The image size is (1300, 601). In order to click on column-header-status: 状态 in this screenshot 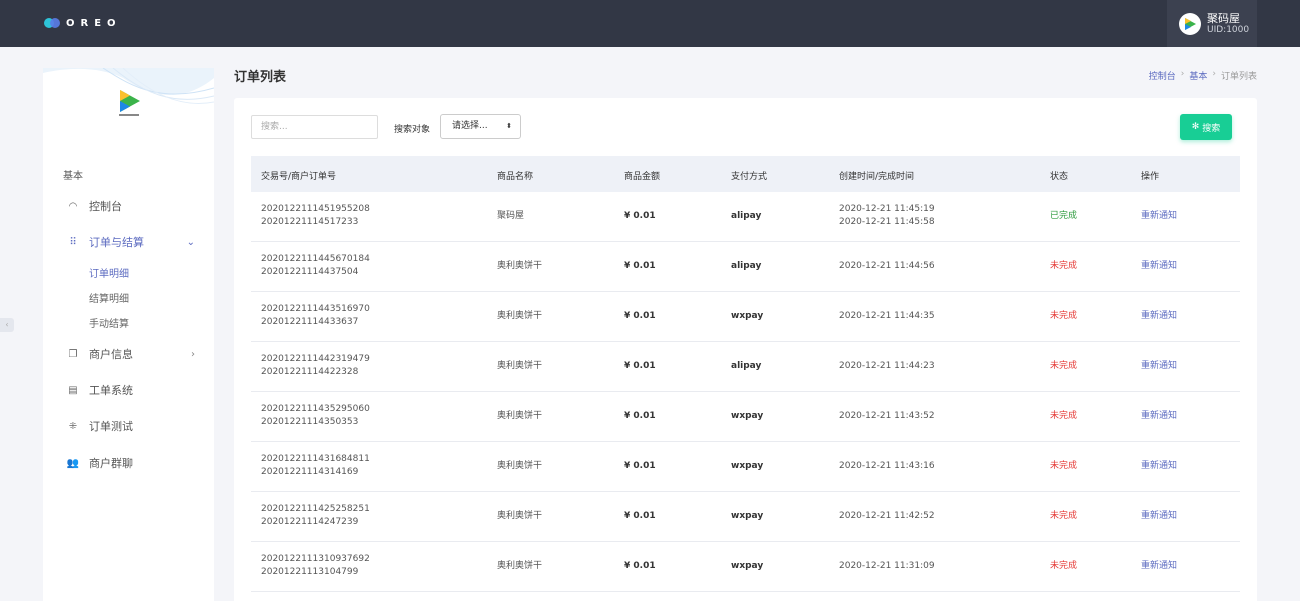, I will do `click(1059, 177)`.